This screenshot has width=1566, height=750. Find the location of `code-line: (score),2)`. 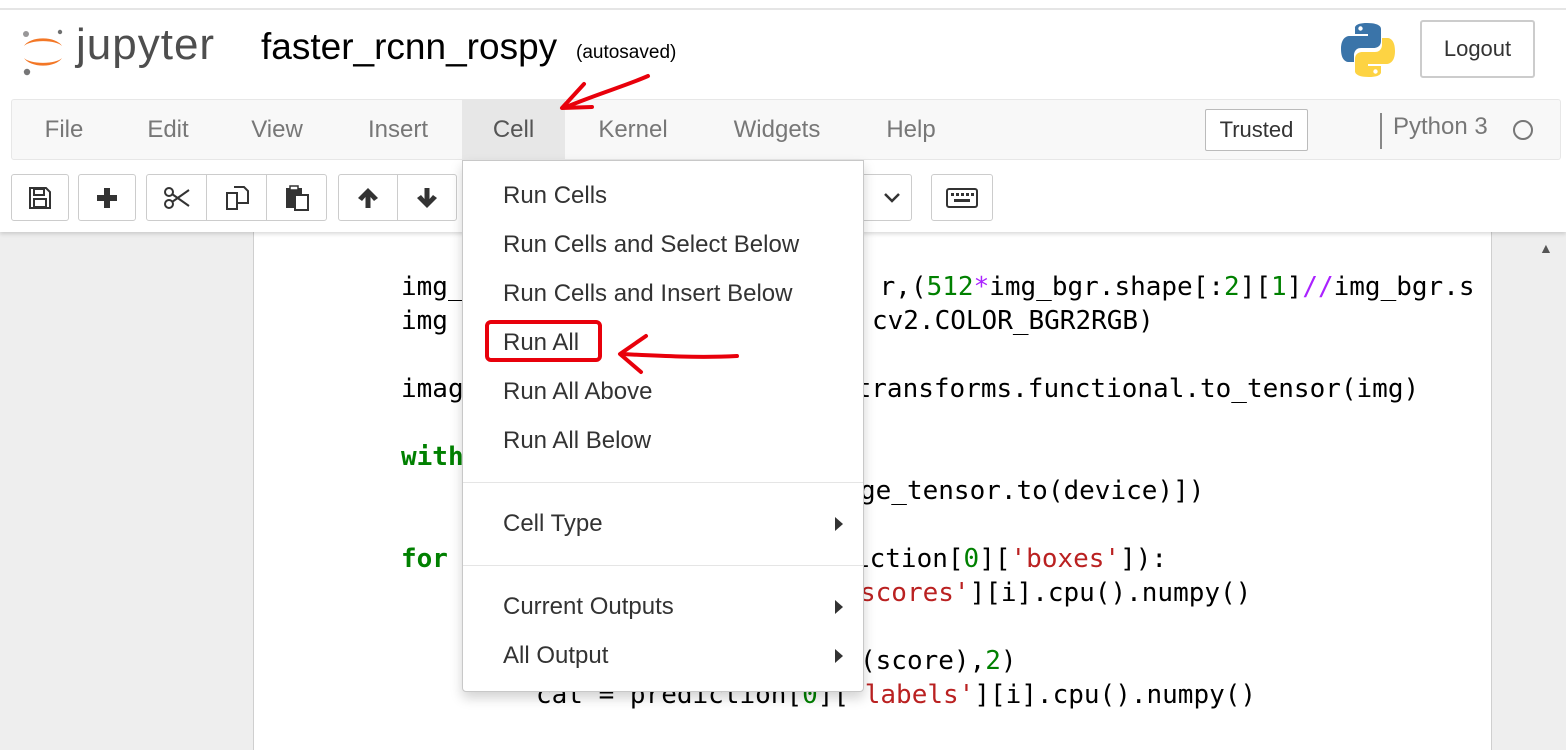

code-line: (score),2) is located at coordinates (938, 661).